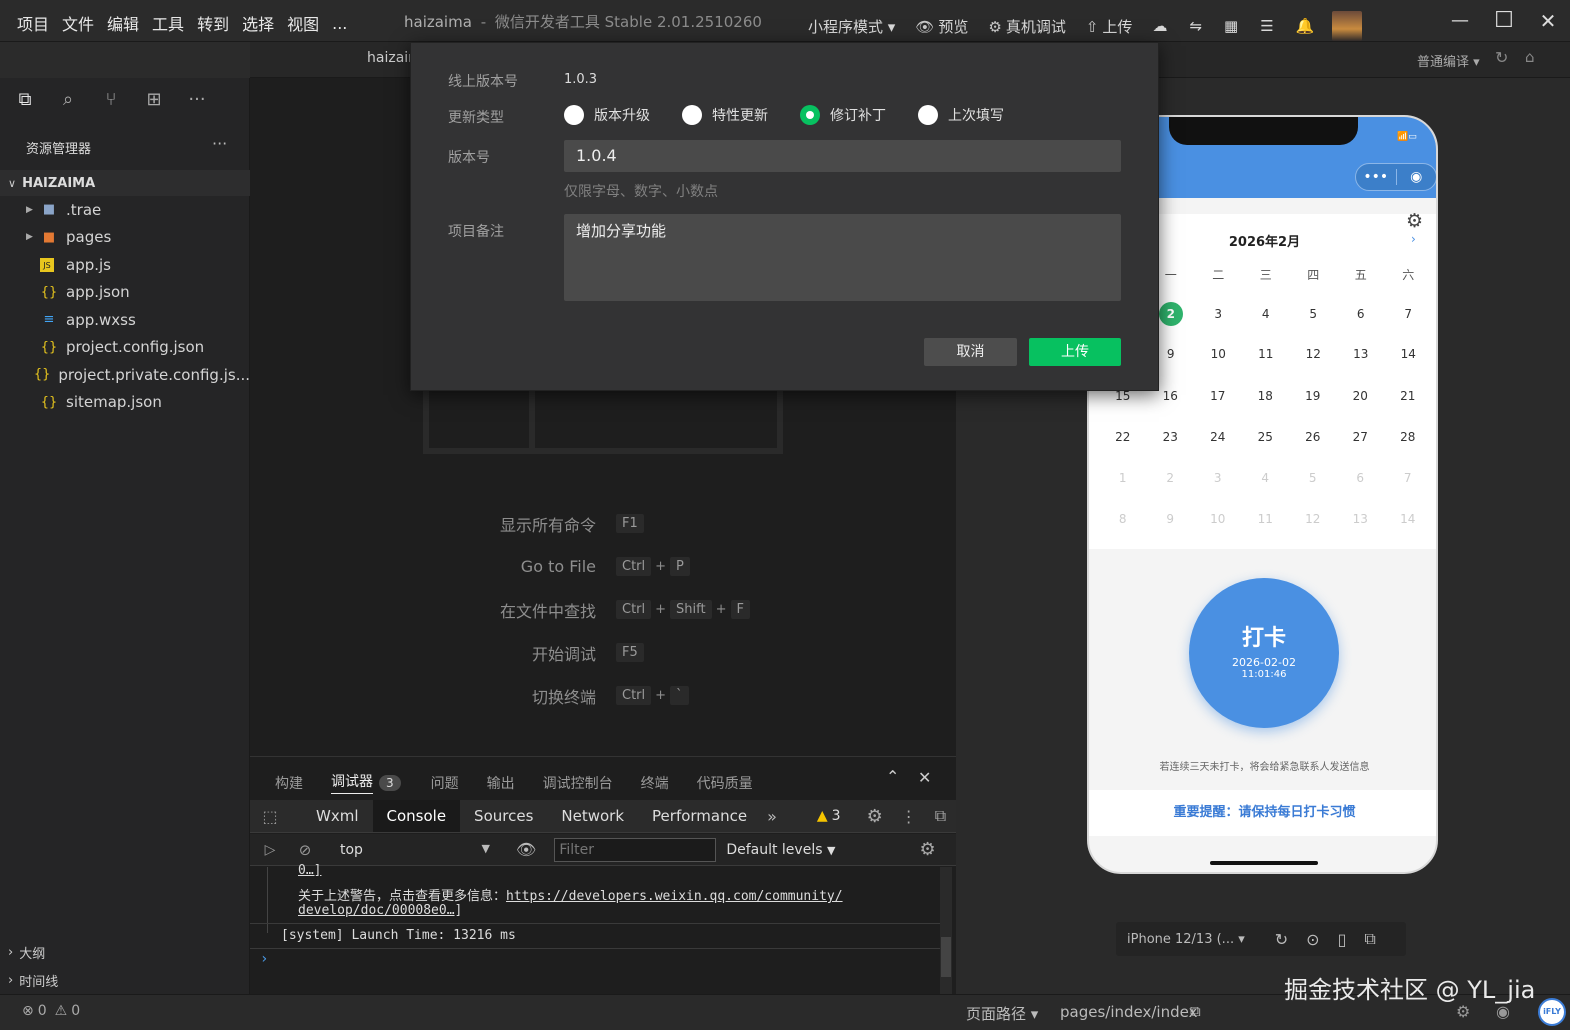 Image resolution: width=1570 pixels, height=1030 pixels. What do you see at coordinates (1026, 26) in the screenshot?
I see `remote-debug-button: ⚙ 真机调试` at bounding box center [1026, 26].